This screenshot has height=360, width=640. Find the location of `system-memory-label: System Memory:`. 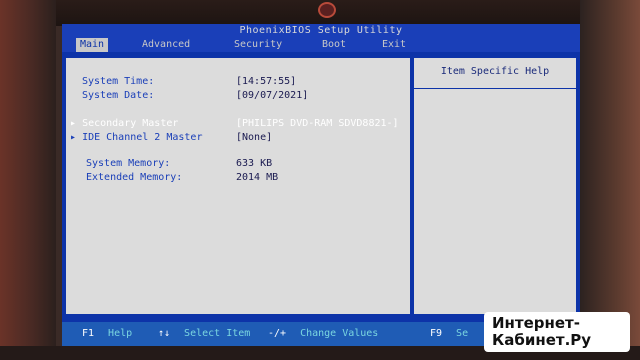

system-memory-label: System Memory: is located at coordinates (128, 163).